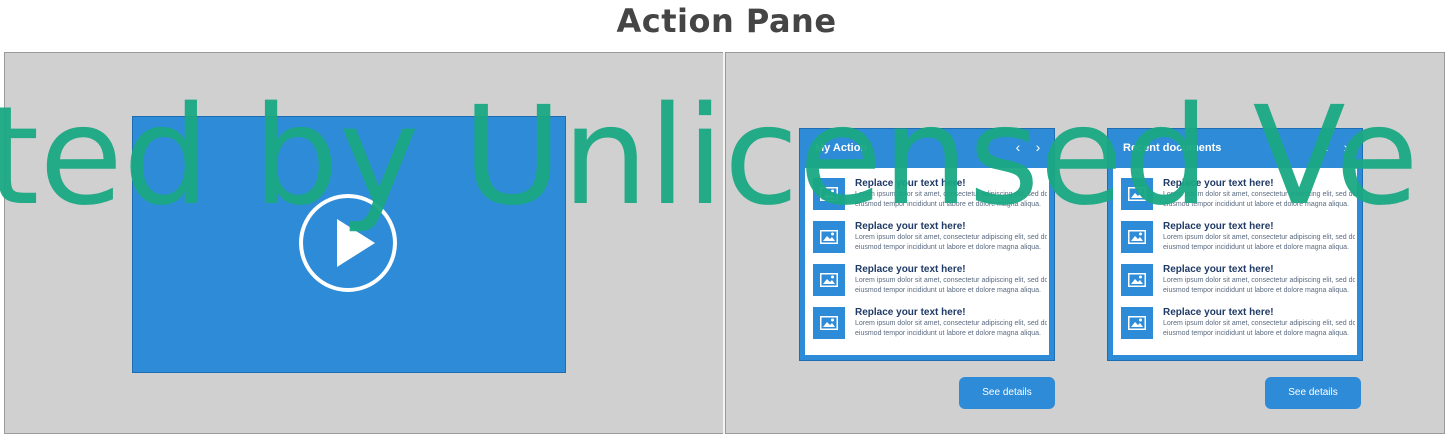  Describe the element at coordinates (927, 148) in the screenshot. I see `card-header: My Action ‹ ›` at that location.